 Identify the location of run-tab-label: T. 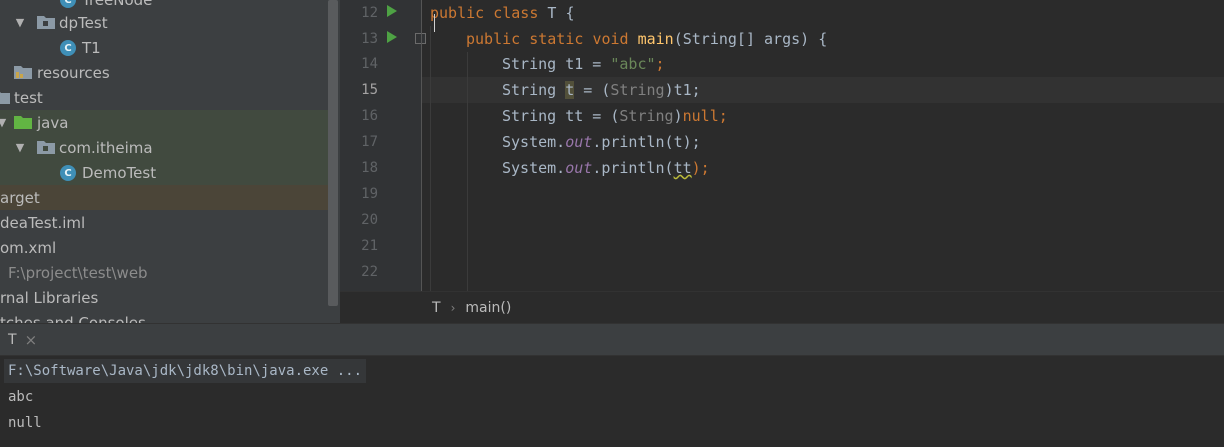
(12, 340).